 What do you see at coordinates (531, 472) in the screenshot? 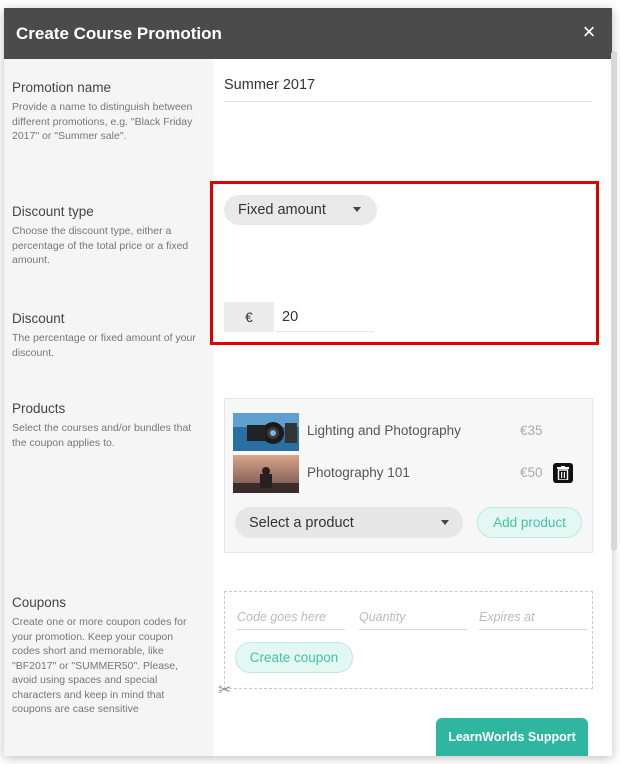
I see `product-price: €50` at bounding box center [531, 472].